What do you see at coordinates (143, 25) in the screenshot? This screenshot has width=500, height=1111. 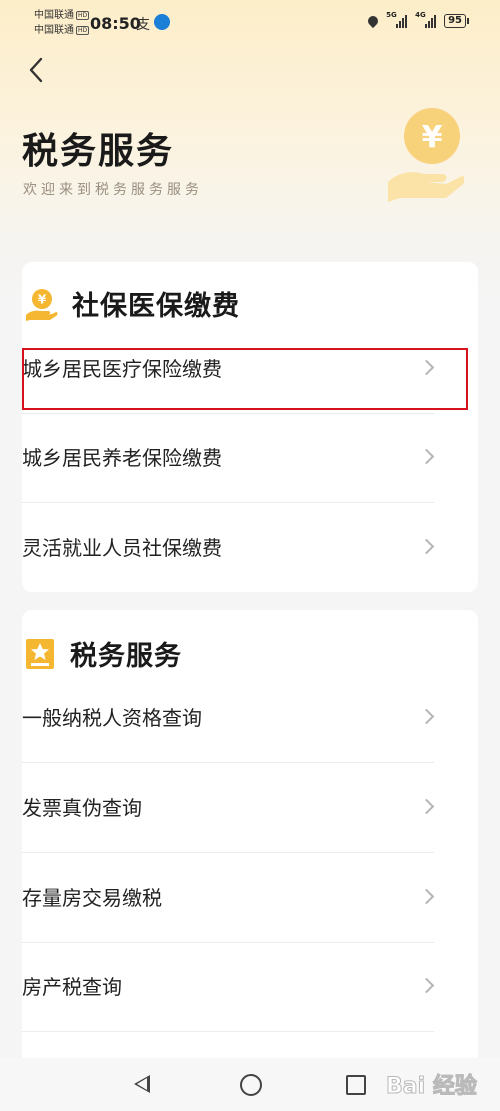 I see `alipay-icon: 支` at bounding box center [143, 25].